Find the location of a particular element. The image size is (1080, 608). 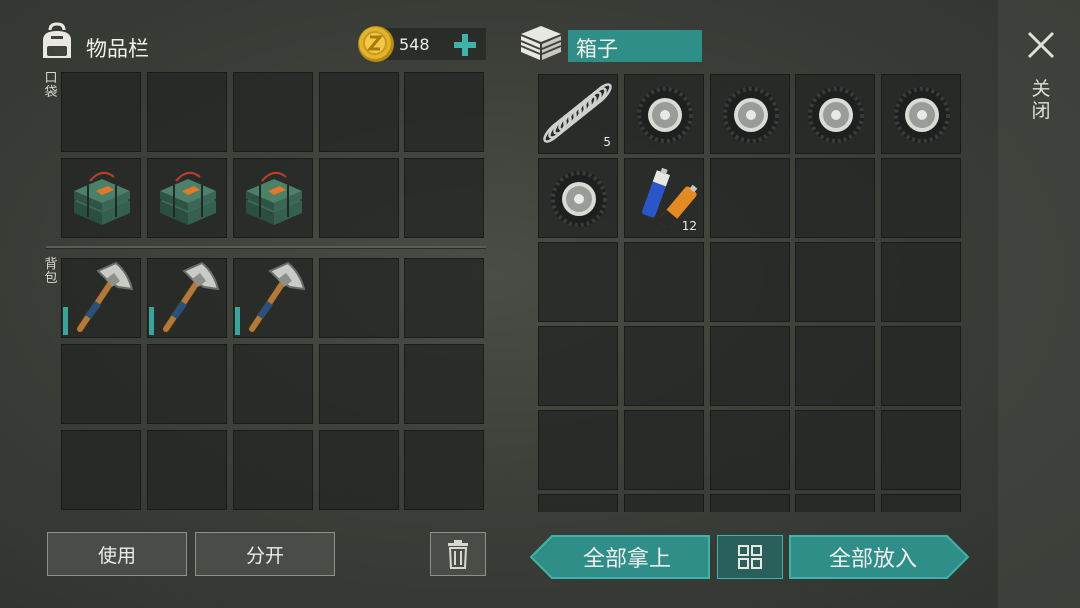

backpack-icon is located at coordinates (57, 42).